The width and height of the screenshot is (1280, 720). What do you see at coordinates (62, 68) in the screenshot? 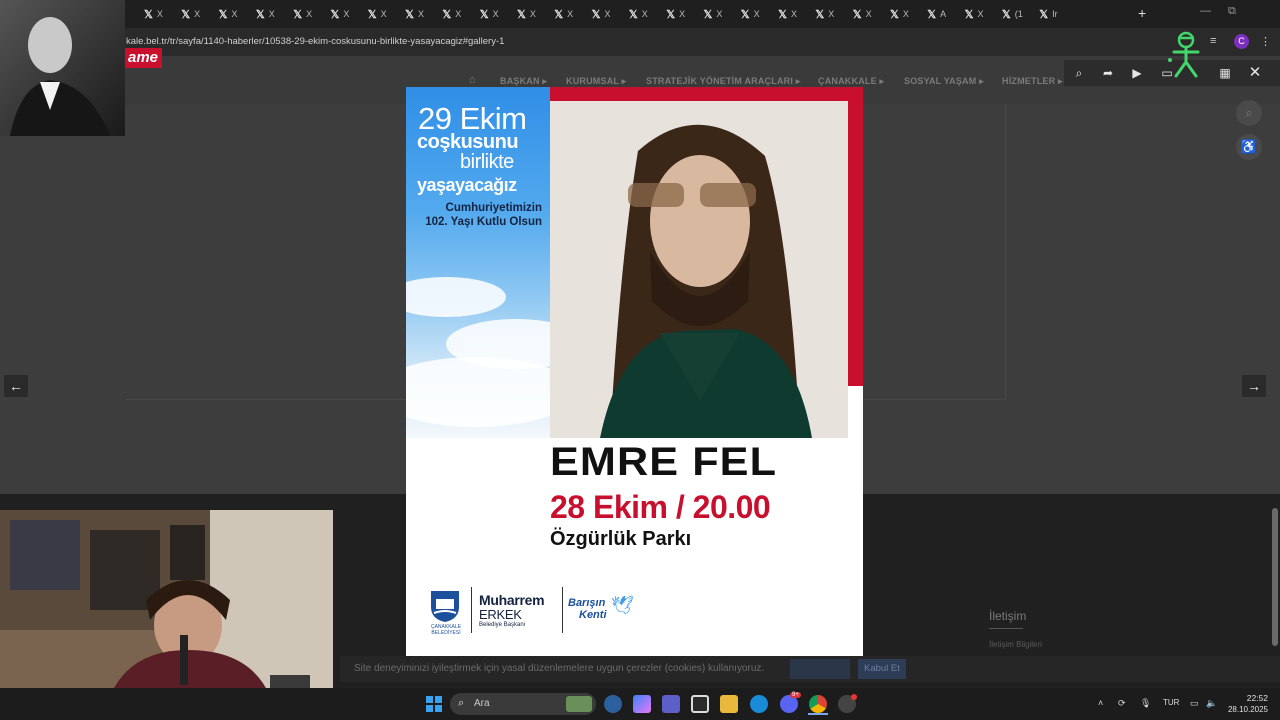
I see `portrait-image` at bounding box center [62, 68].